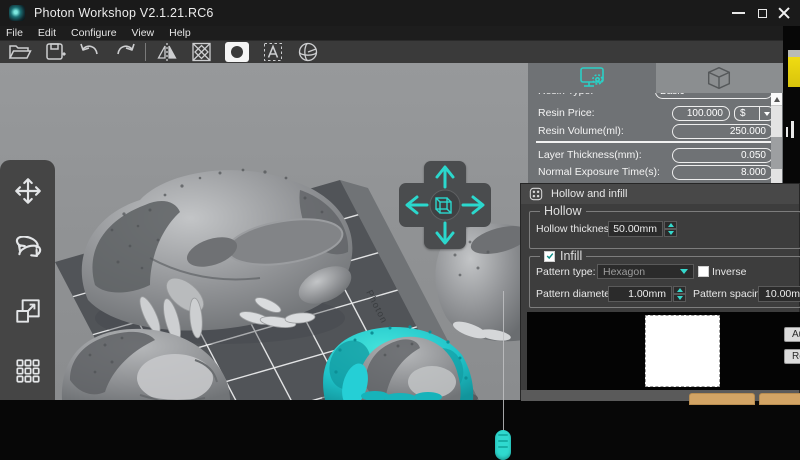 This screenshot has height=460, width=800. I want to click on array-tool-button, so click(28, 371).